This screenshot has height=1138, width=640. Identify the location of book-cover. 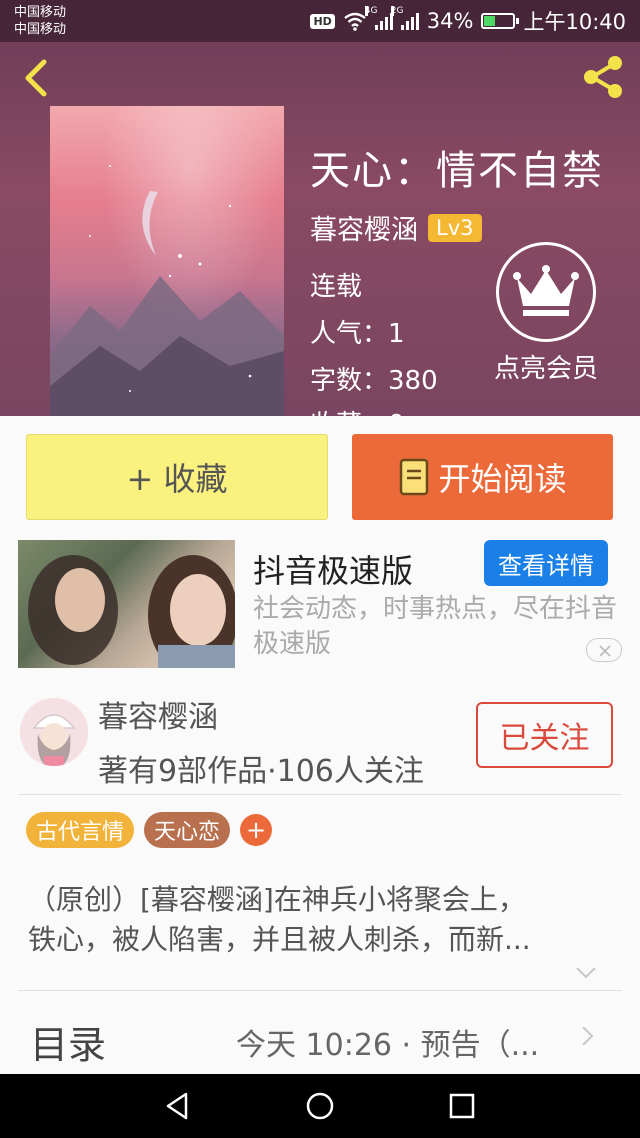
(167, 261).